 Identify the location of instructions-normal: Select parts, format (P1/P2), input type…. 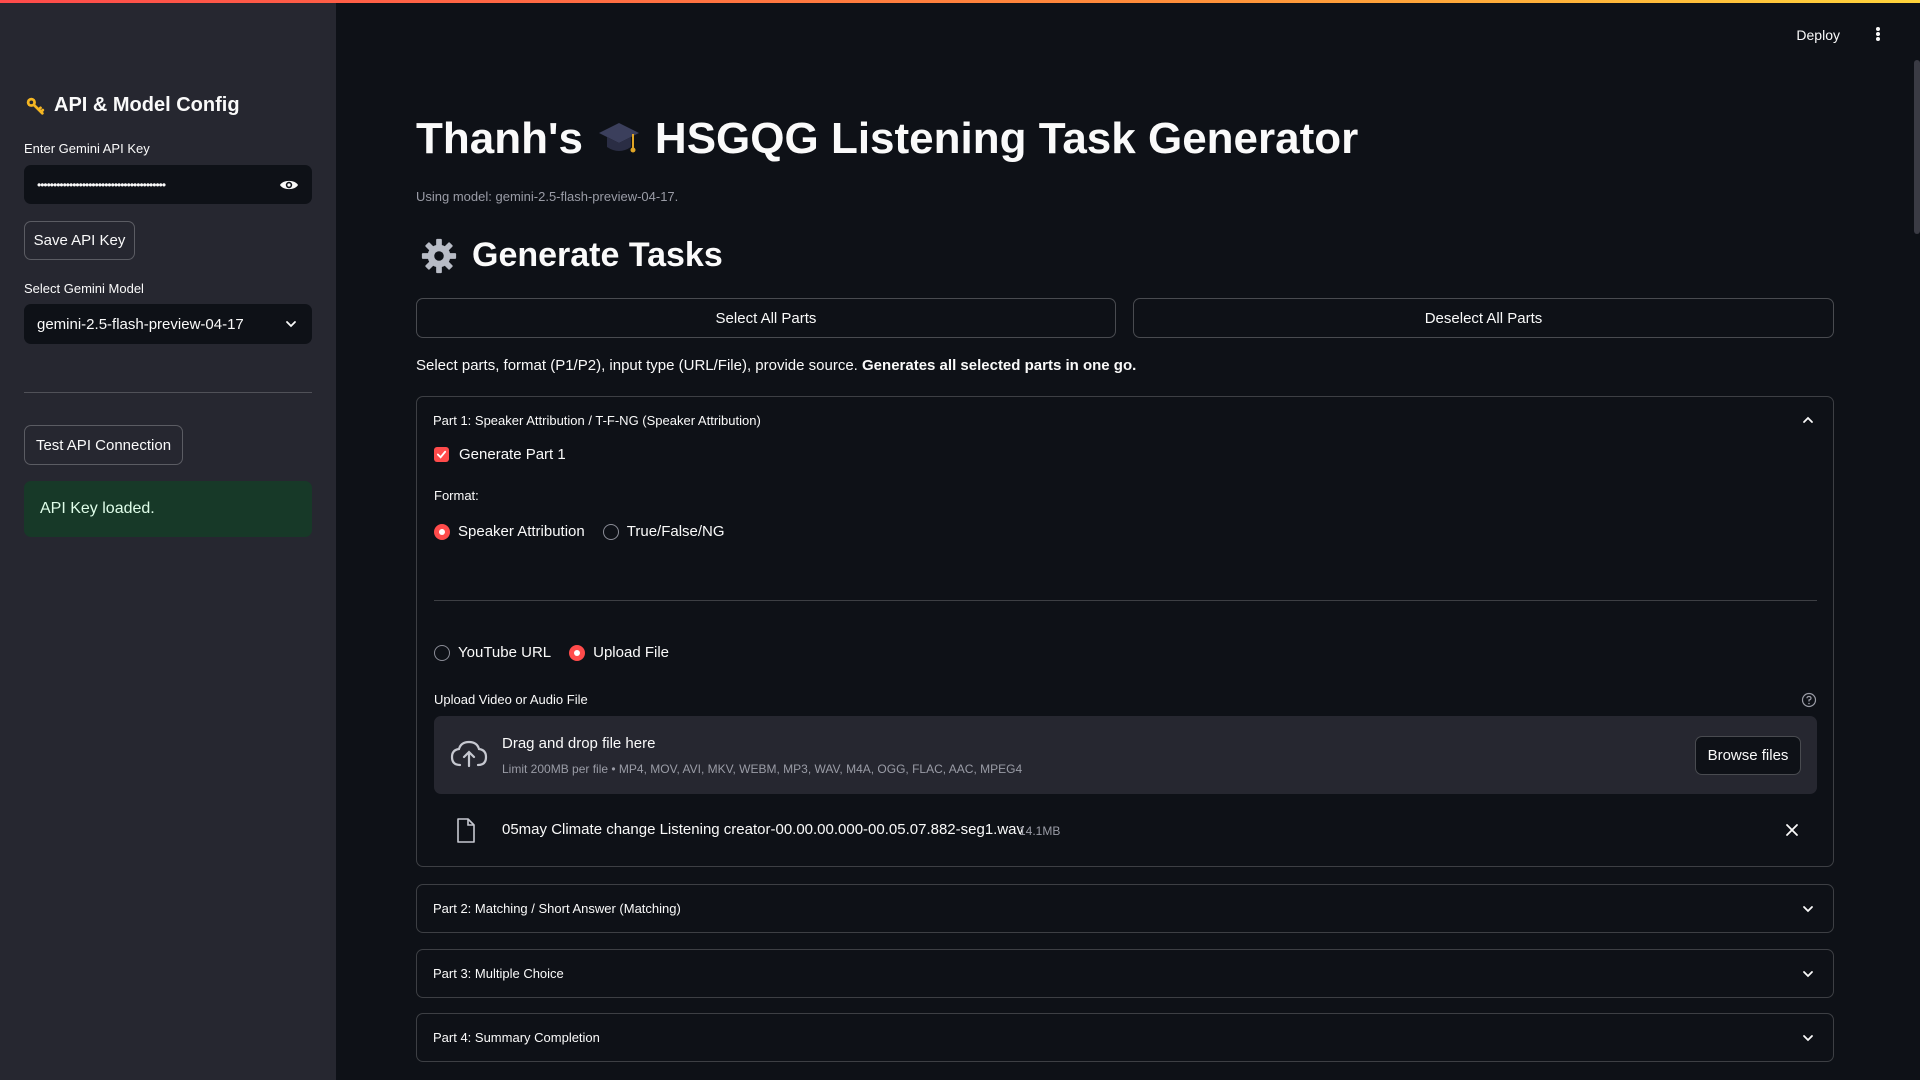
(639, 365).